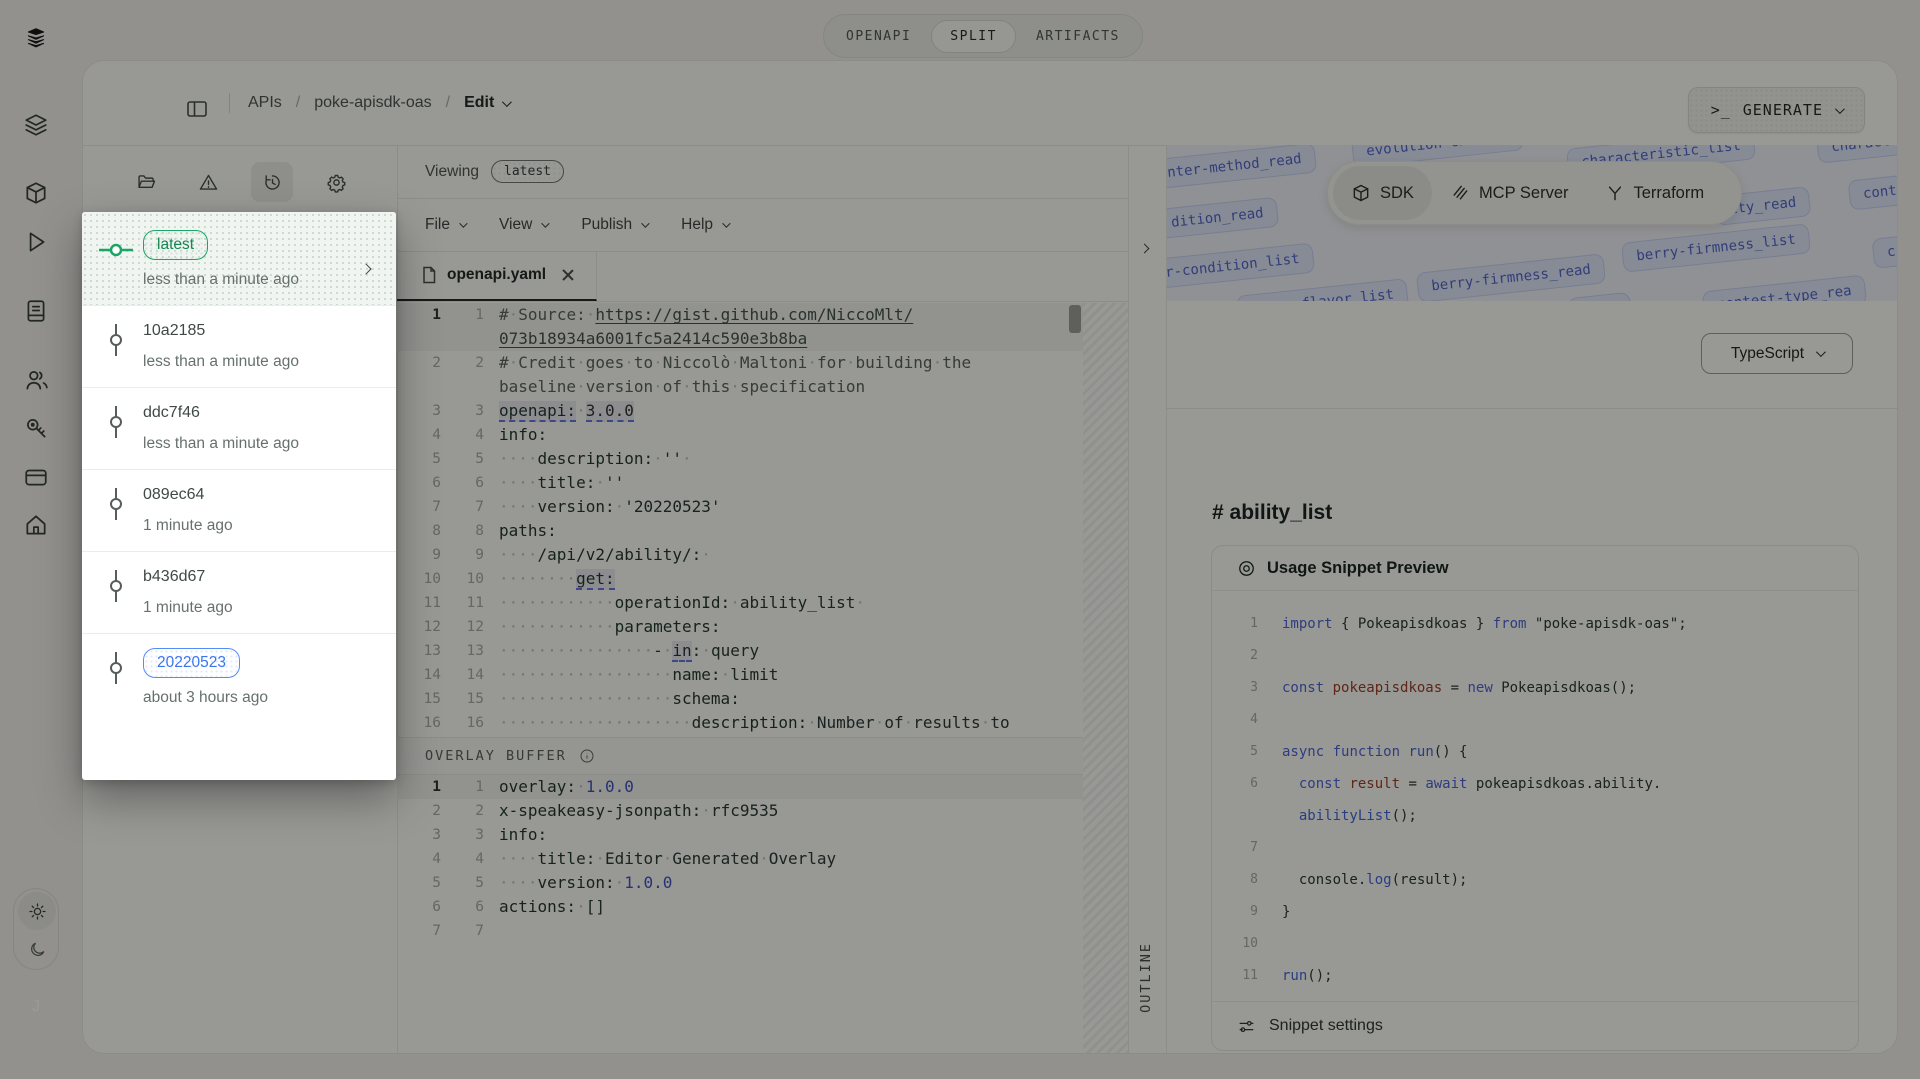 The height and width of the screenshot is (1079, 1920). What do you see at coordinates (171, 412) in the screenshot?
I see `version-hash: ddc7f46` at bounding box center [171, 412].